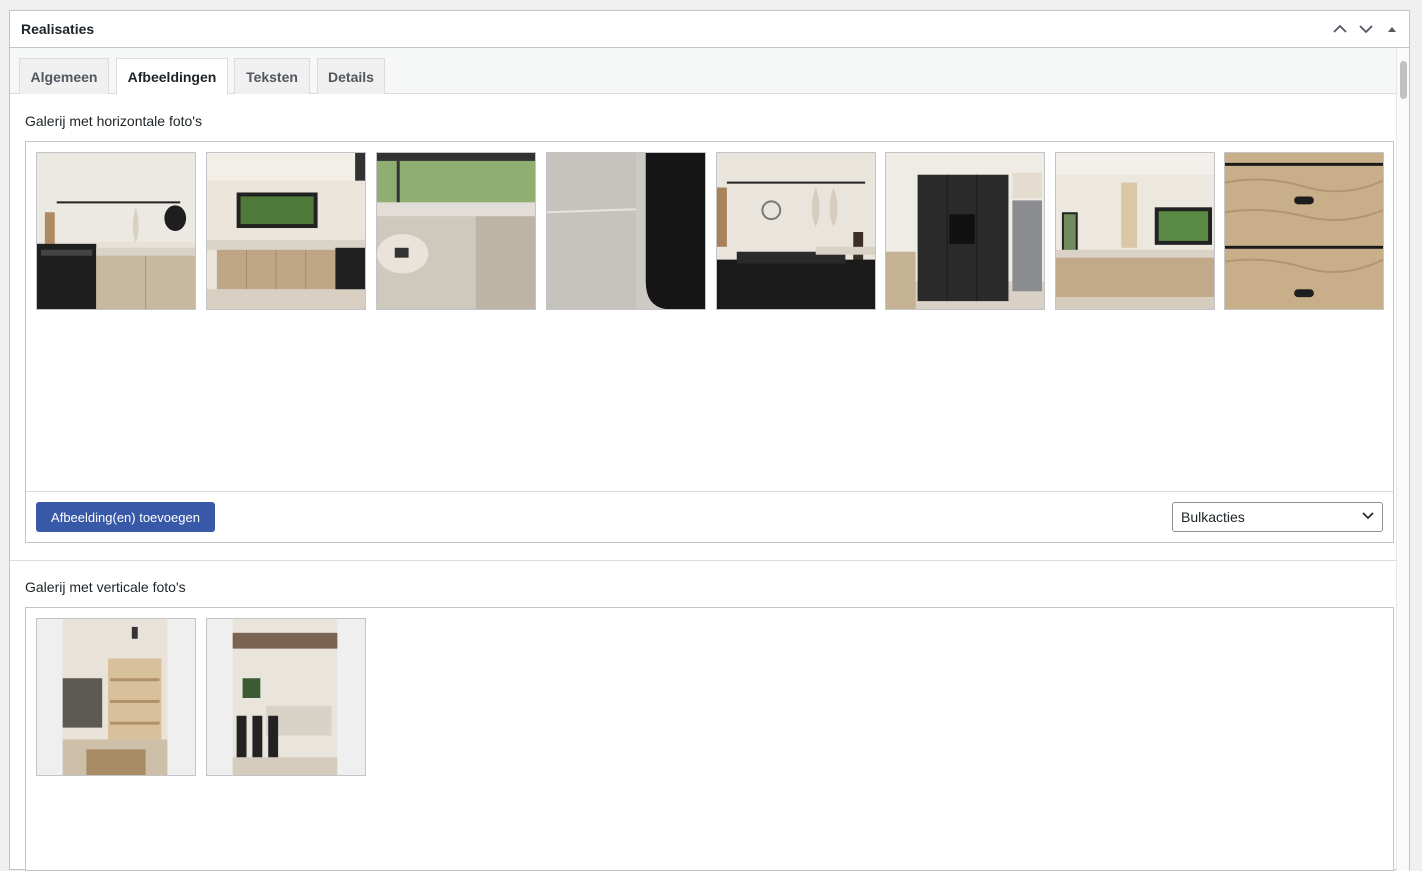 The width and height of the screenshot is (1422, 871). What do you see at coordinates (703, 71) in the screenshot?
I see `tabs-bar: Algemeen Afbeeldingen Teksten Details` at bounding box center [703, 71].